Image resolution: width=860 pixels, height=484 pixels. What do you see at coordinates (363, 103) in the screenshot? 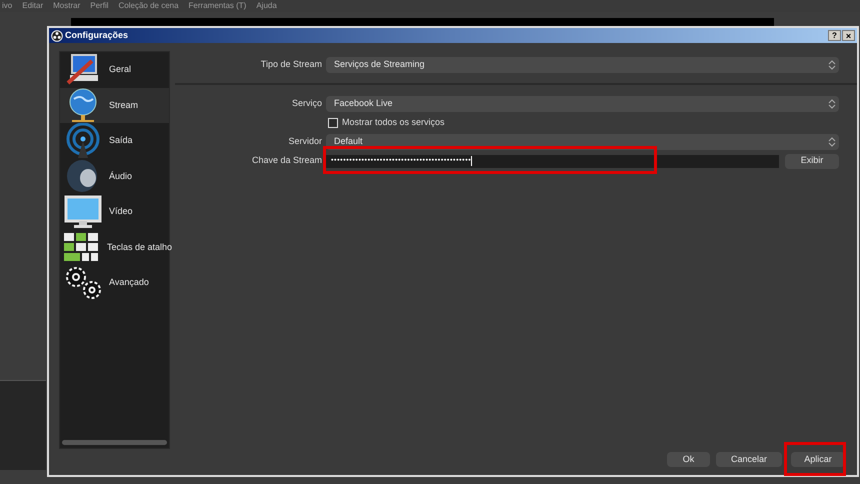
I see `dropdown-value: Facebook Live` at bounding box center [363, 103].